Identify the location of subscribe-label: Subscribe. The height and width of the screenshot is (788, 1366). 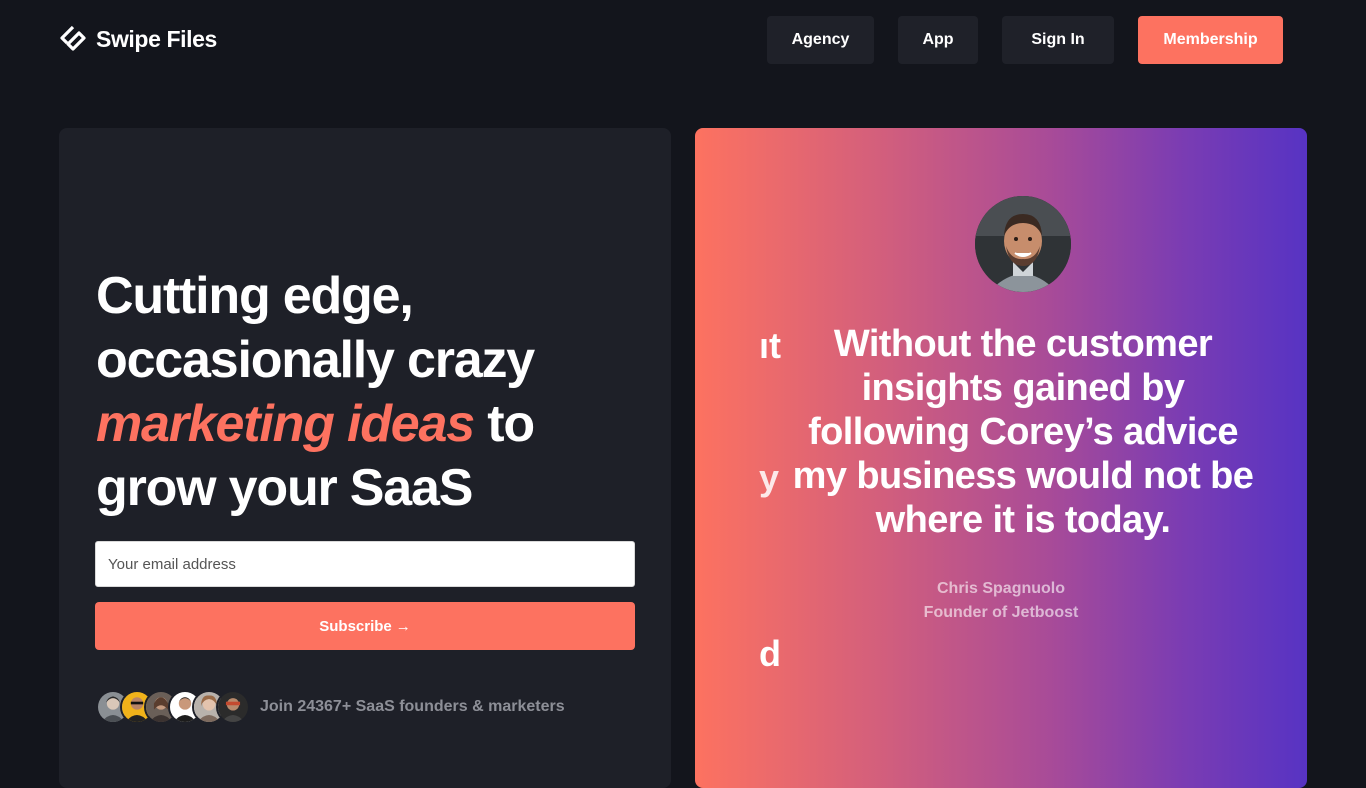
(355, 626).